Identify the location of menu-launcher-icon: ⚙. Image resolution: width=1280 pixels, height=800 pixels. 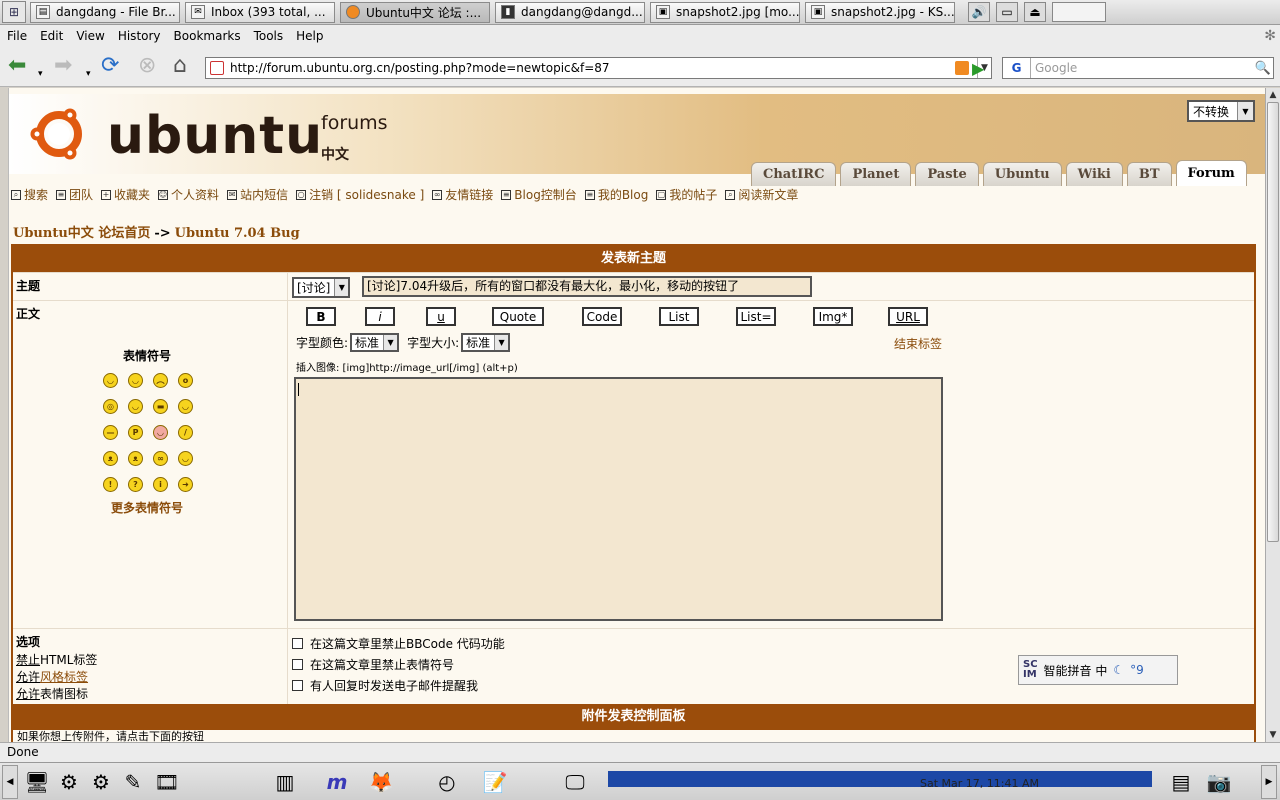
(69, 782).